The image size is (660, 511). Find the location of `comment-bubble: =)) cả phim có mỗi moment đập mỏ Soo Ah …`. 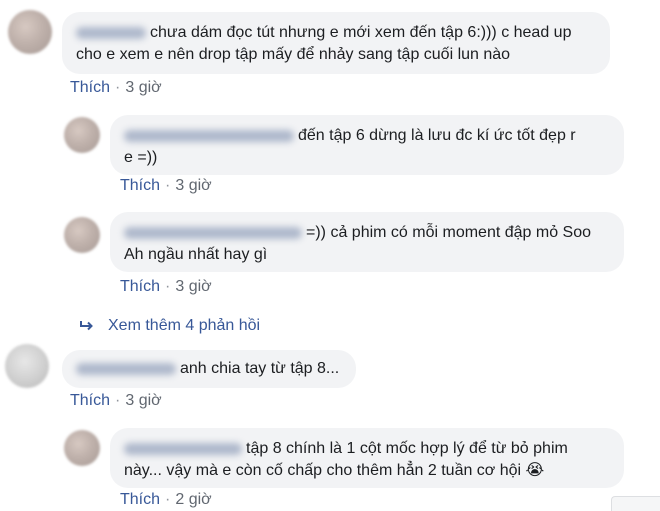

comment-bubble: =)) cả phim có mỗi moment đập mỏ Soo Ah … is located at coordinates (367, 242).